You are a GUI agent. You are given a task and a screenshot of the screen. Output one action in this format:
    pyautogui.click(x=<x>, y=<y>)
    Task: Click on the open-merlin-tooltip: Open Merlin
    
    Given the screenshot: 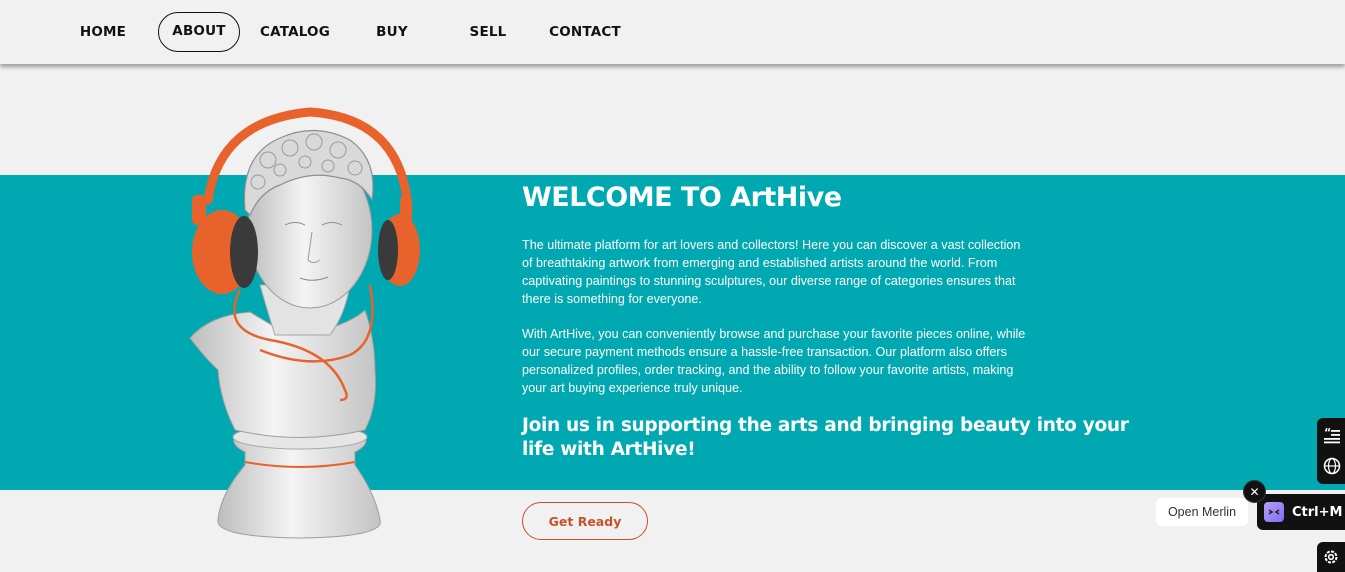 What is the action you would take?
    pyautogui.click(x=1202, y=512)
    